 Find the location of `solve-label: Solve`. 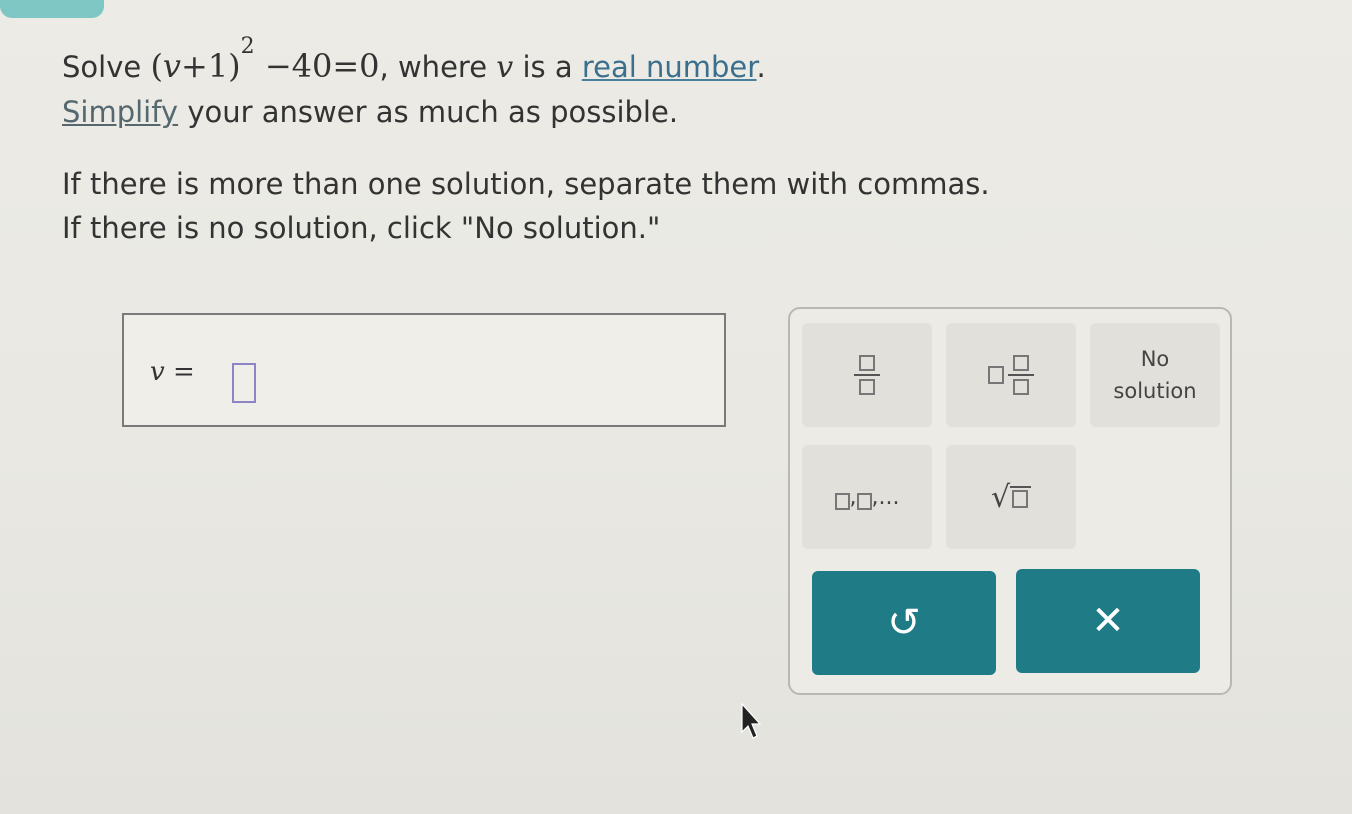

solve-label: Solve is located at coordinates (102, 67).